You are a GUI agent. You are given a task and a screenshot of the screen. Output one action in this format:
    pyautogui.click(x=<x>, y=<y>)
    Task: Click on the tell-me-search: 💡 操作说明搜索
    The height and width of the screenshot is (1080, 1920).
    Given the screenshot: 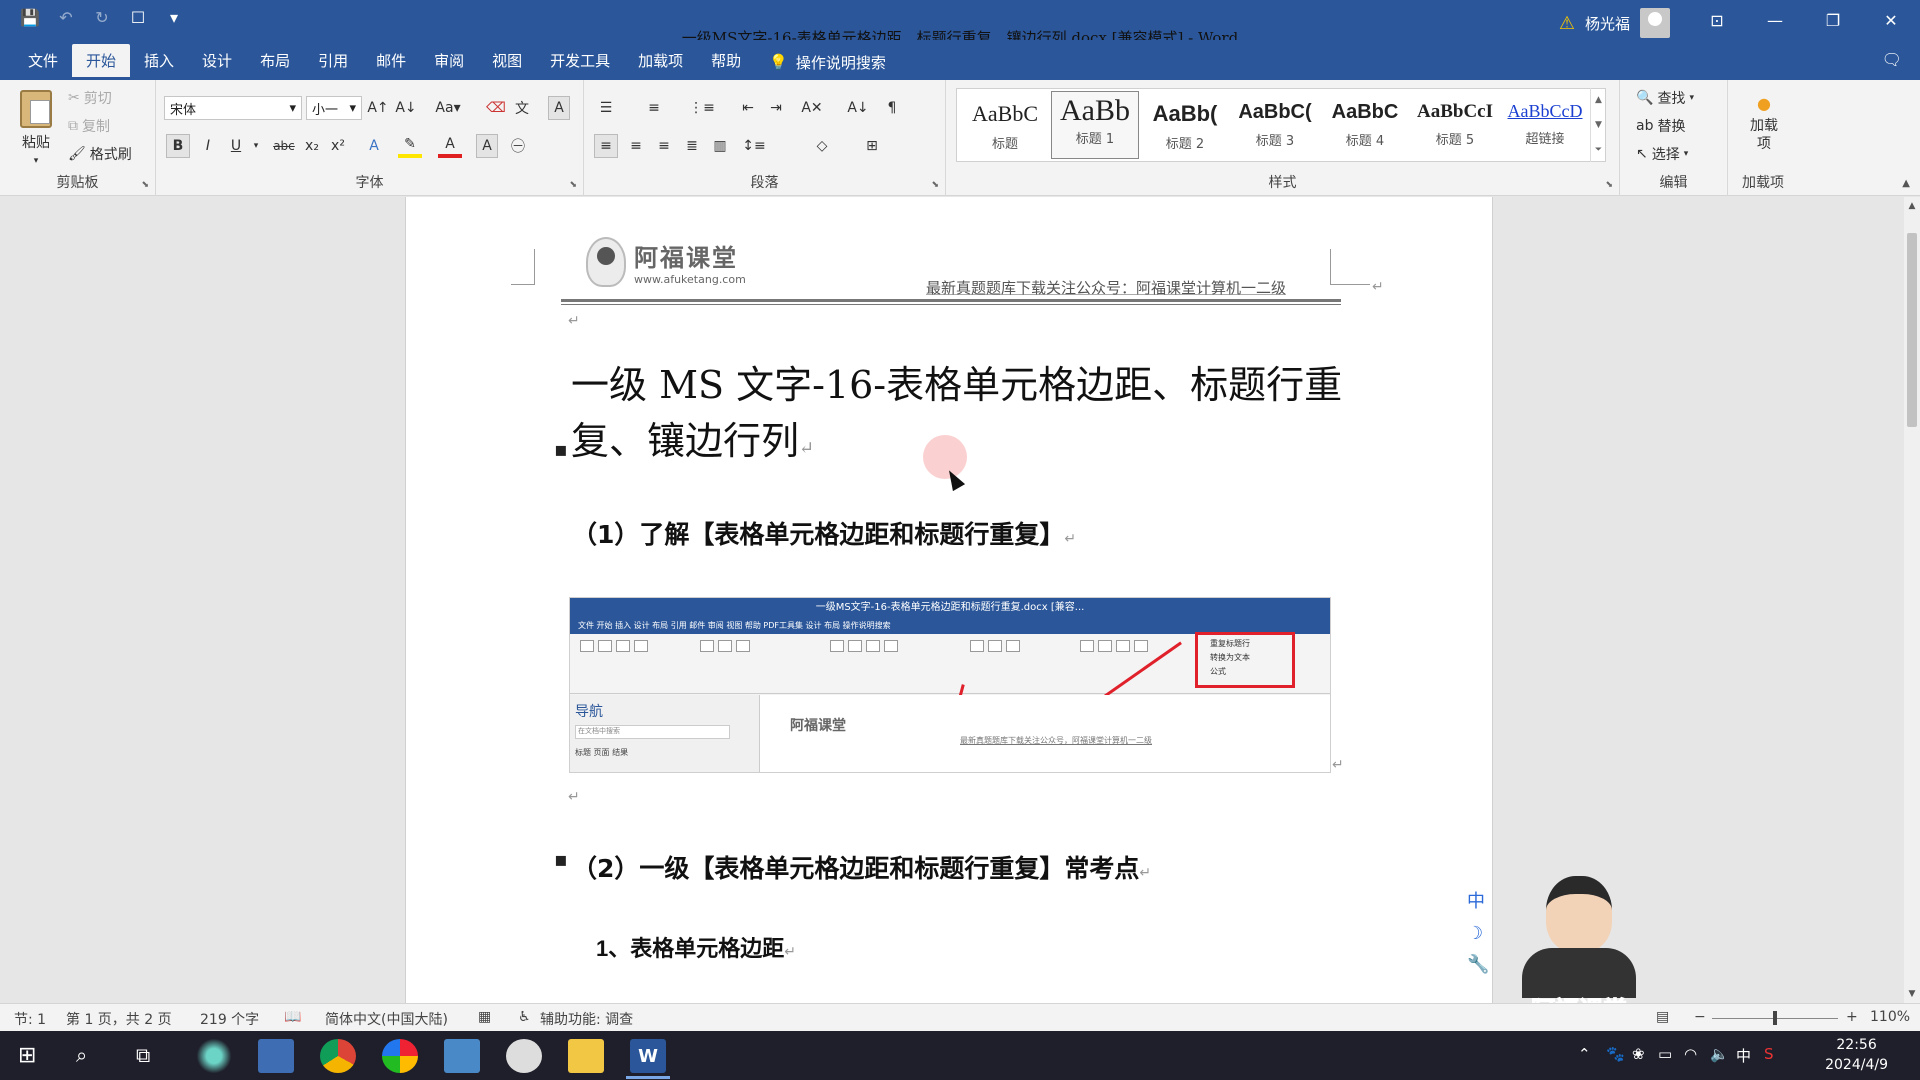 What is the action you would take?
    pyautogui.click(x=827, y=62)
    